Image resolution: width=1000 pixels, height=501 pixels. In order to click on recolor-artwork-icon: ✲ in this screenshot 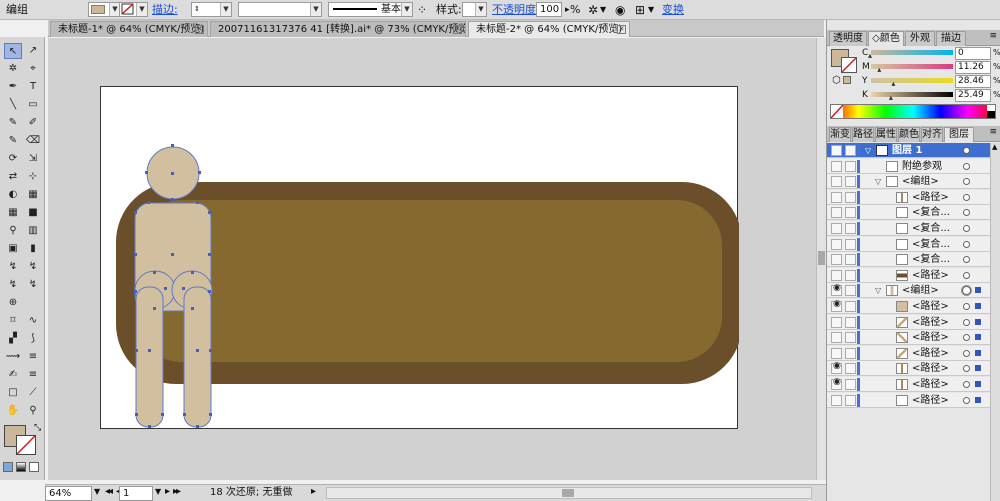, I will do `click(593, 10)`.